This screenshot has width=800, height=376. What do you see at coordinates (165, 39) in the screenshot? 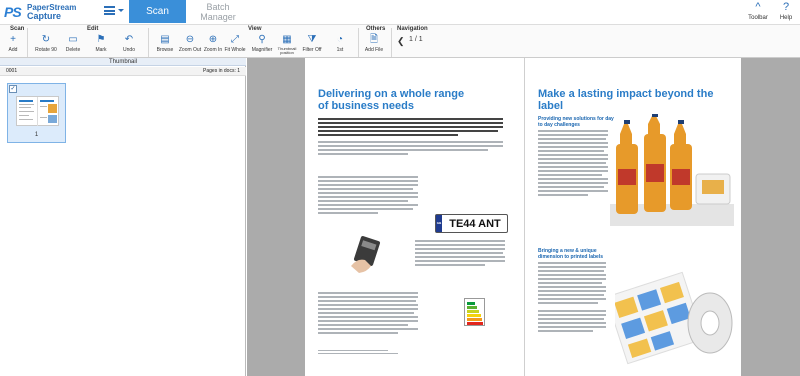
I see `browse-icon: ▤` at bounding box center [165, 39].